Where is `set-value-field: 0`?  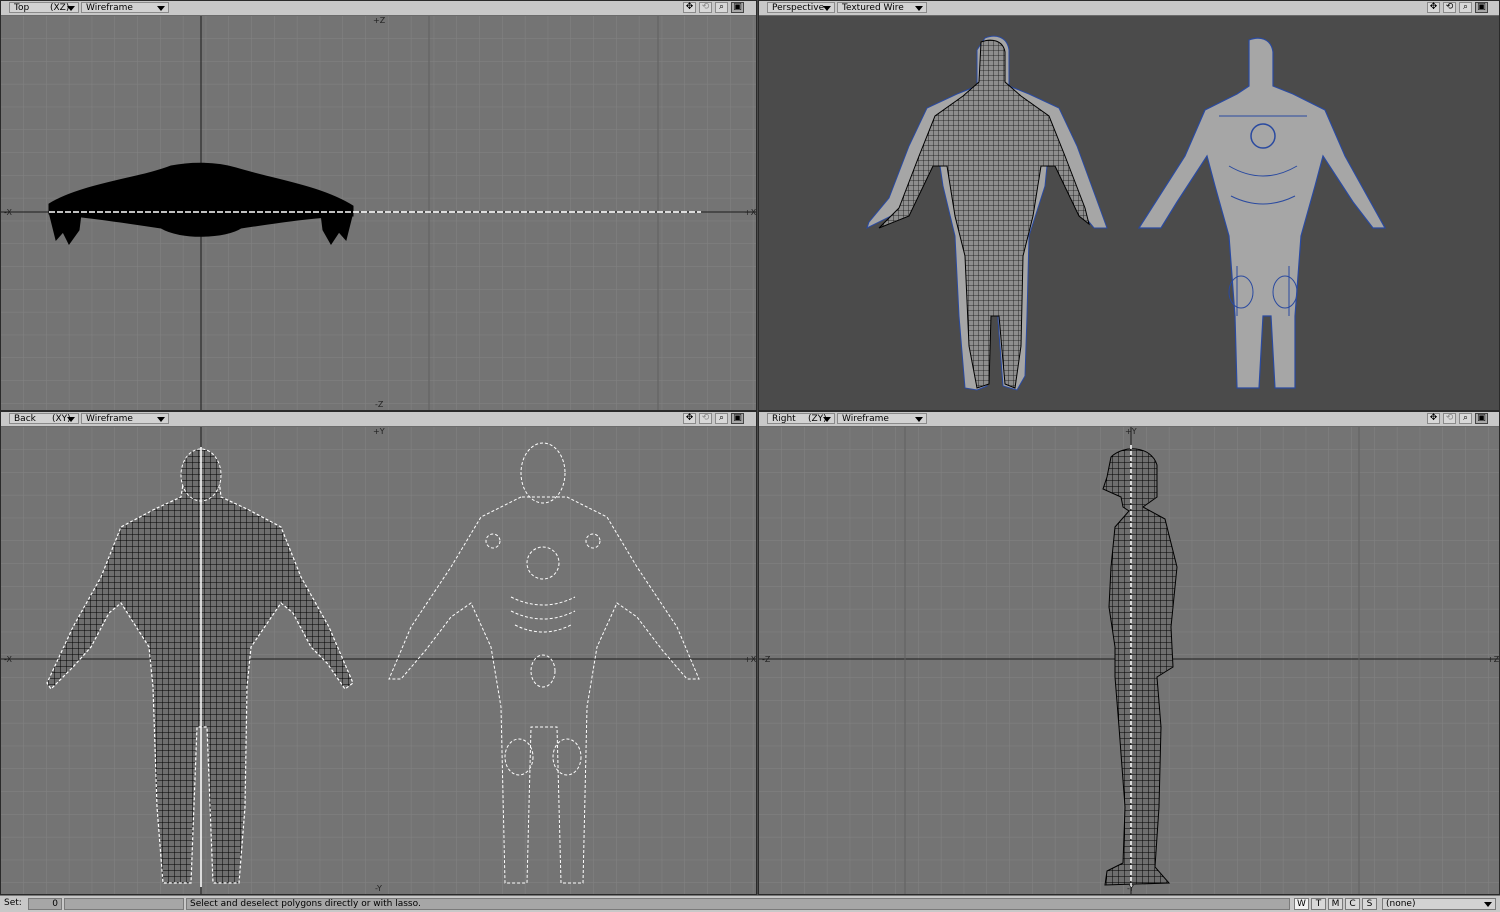 set-value-field: 0 is located at coordinates (45, 904).